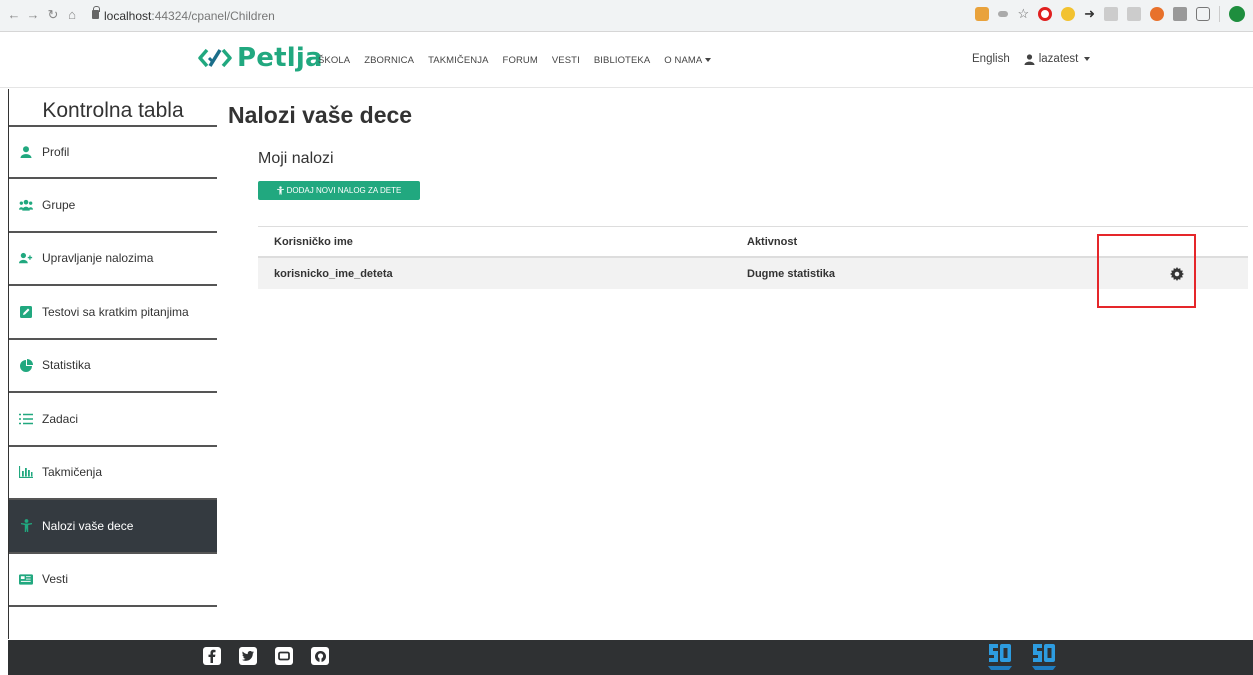 Image resolution: width=1253 pixels, height=675 pixels. I want to click on footer, so click(630, 657).